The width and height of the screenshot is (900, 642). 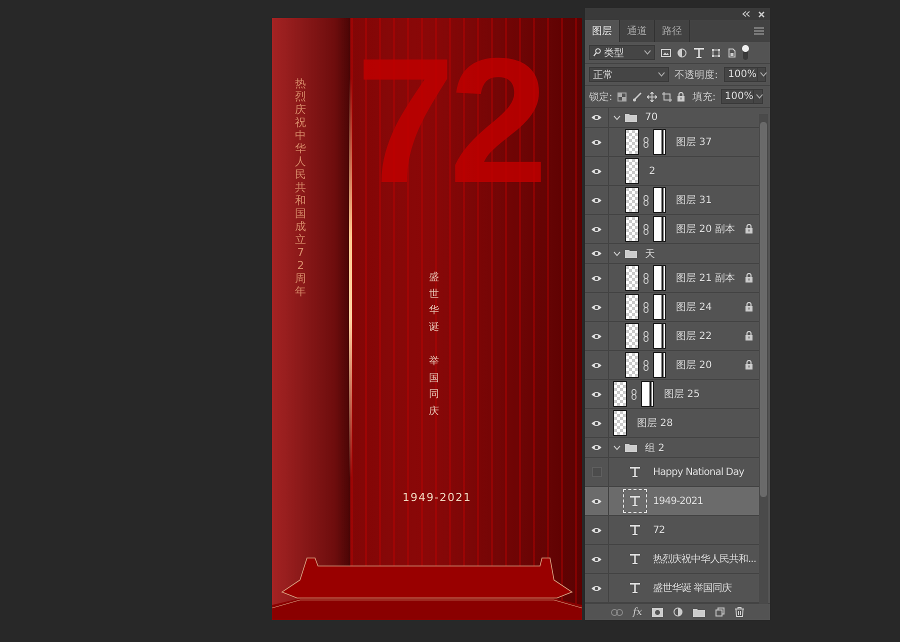 I want to click on layer-name: 72, so click(x=659, y=530).